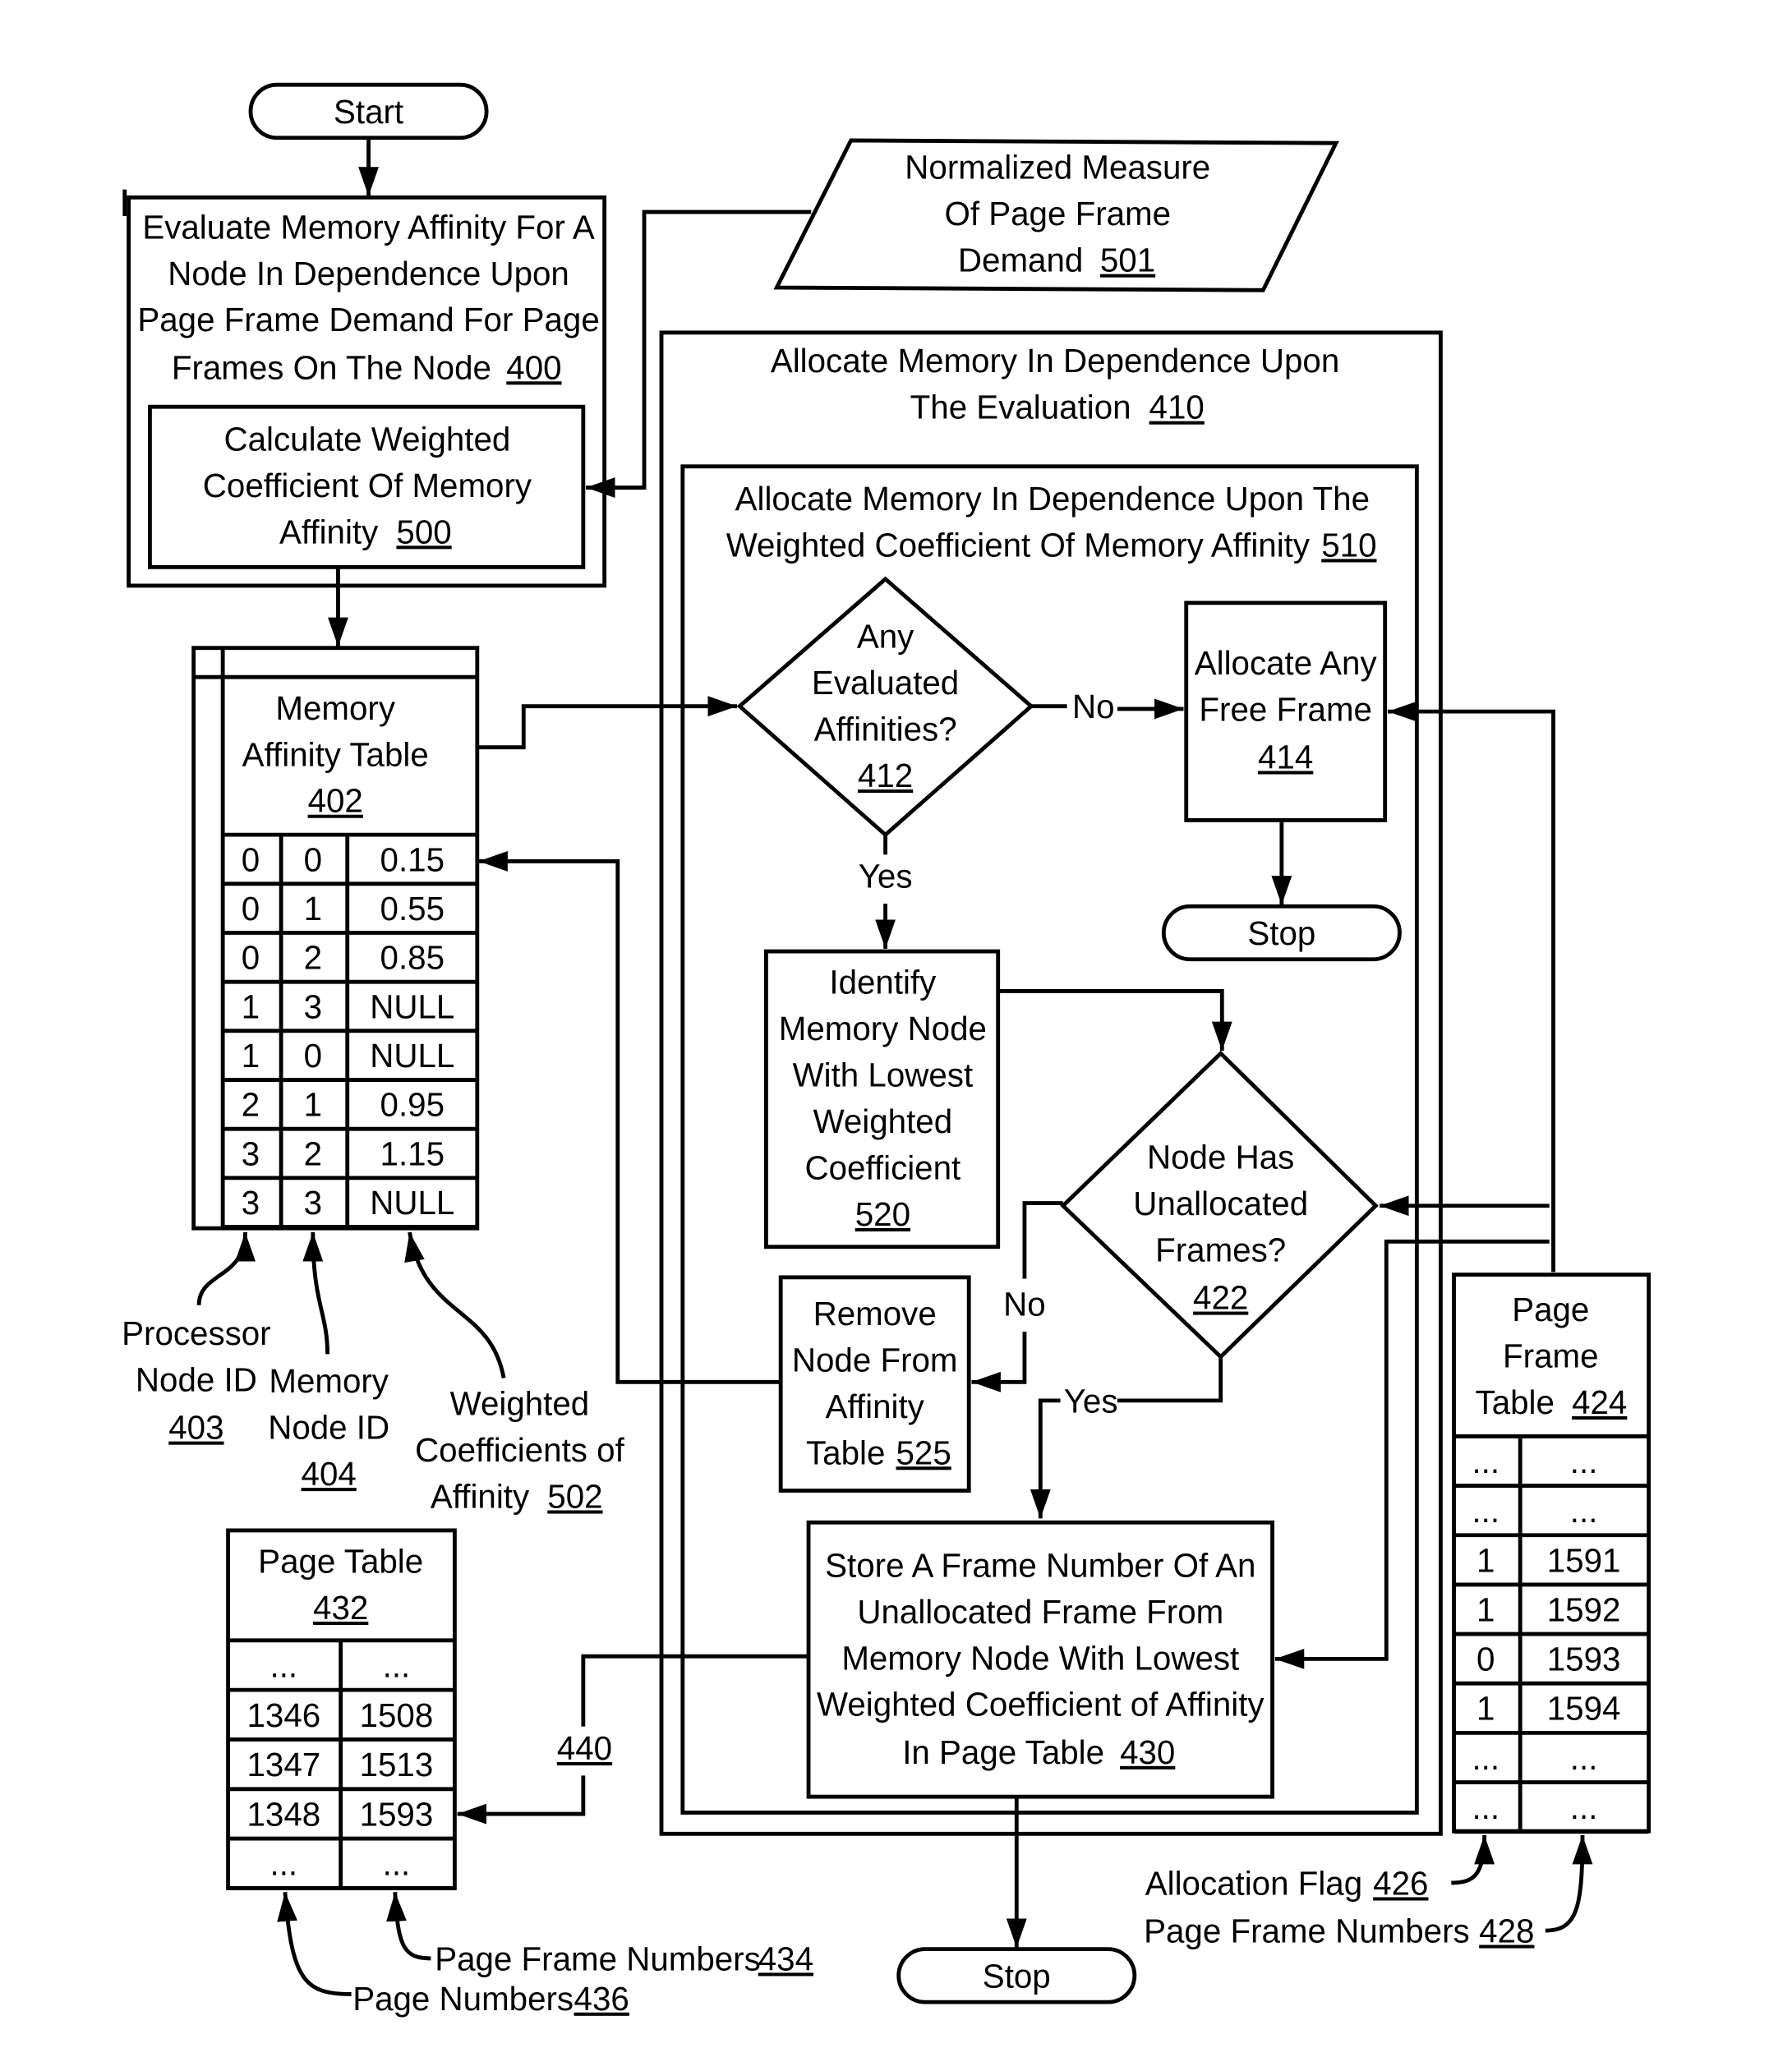 The image size is (1792, 2071). Describe the element at coordinates (423, 531) in the screenshot. I see `step-500-ref: 500` at that location.